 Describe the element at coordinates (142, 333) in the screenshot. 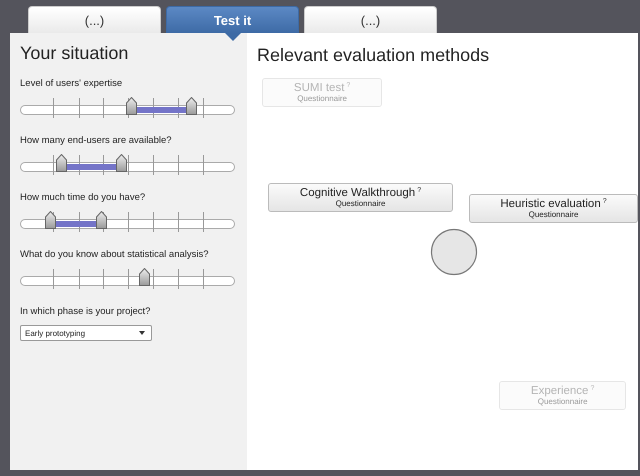

I see `caret-icon` at that location.